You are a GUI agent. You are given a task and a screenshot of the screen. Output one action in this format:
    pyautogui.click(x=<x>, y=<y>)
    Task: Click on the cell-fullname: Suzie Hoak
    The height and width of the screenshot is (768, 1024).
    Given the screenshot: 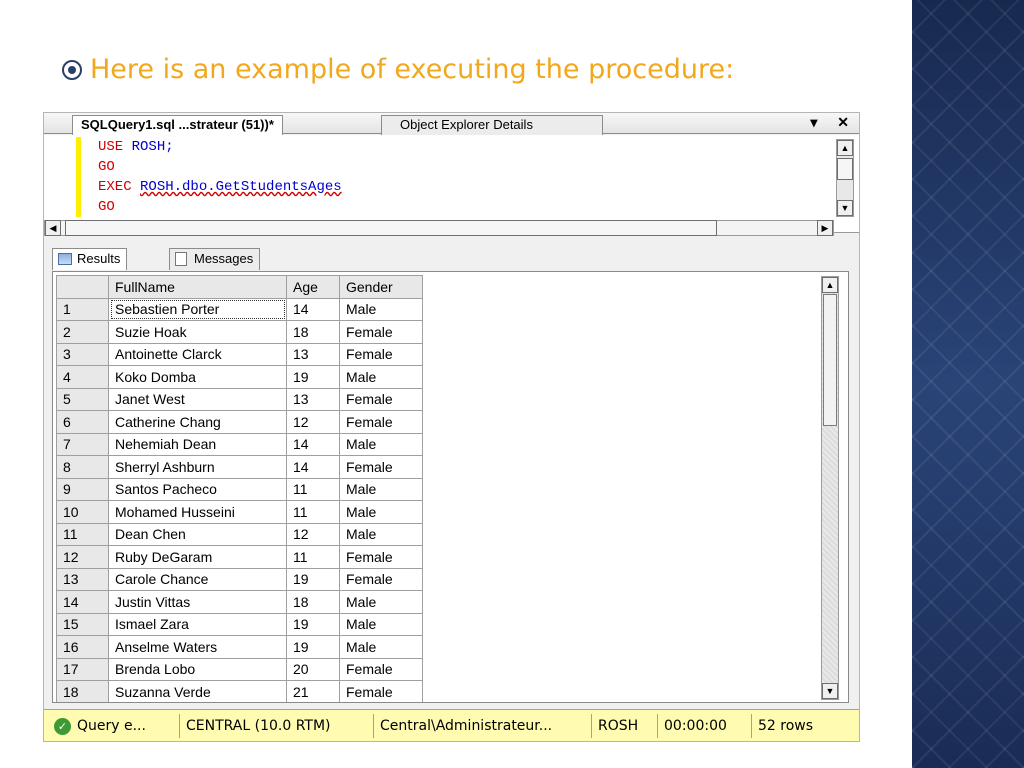 What is the action you would take?
    pyautogui.click(x=197, y=332)
    